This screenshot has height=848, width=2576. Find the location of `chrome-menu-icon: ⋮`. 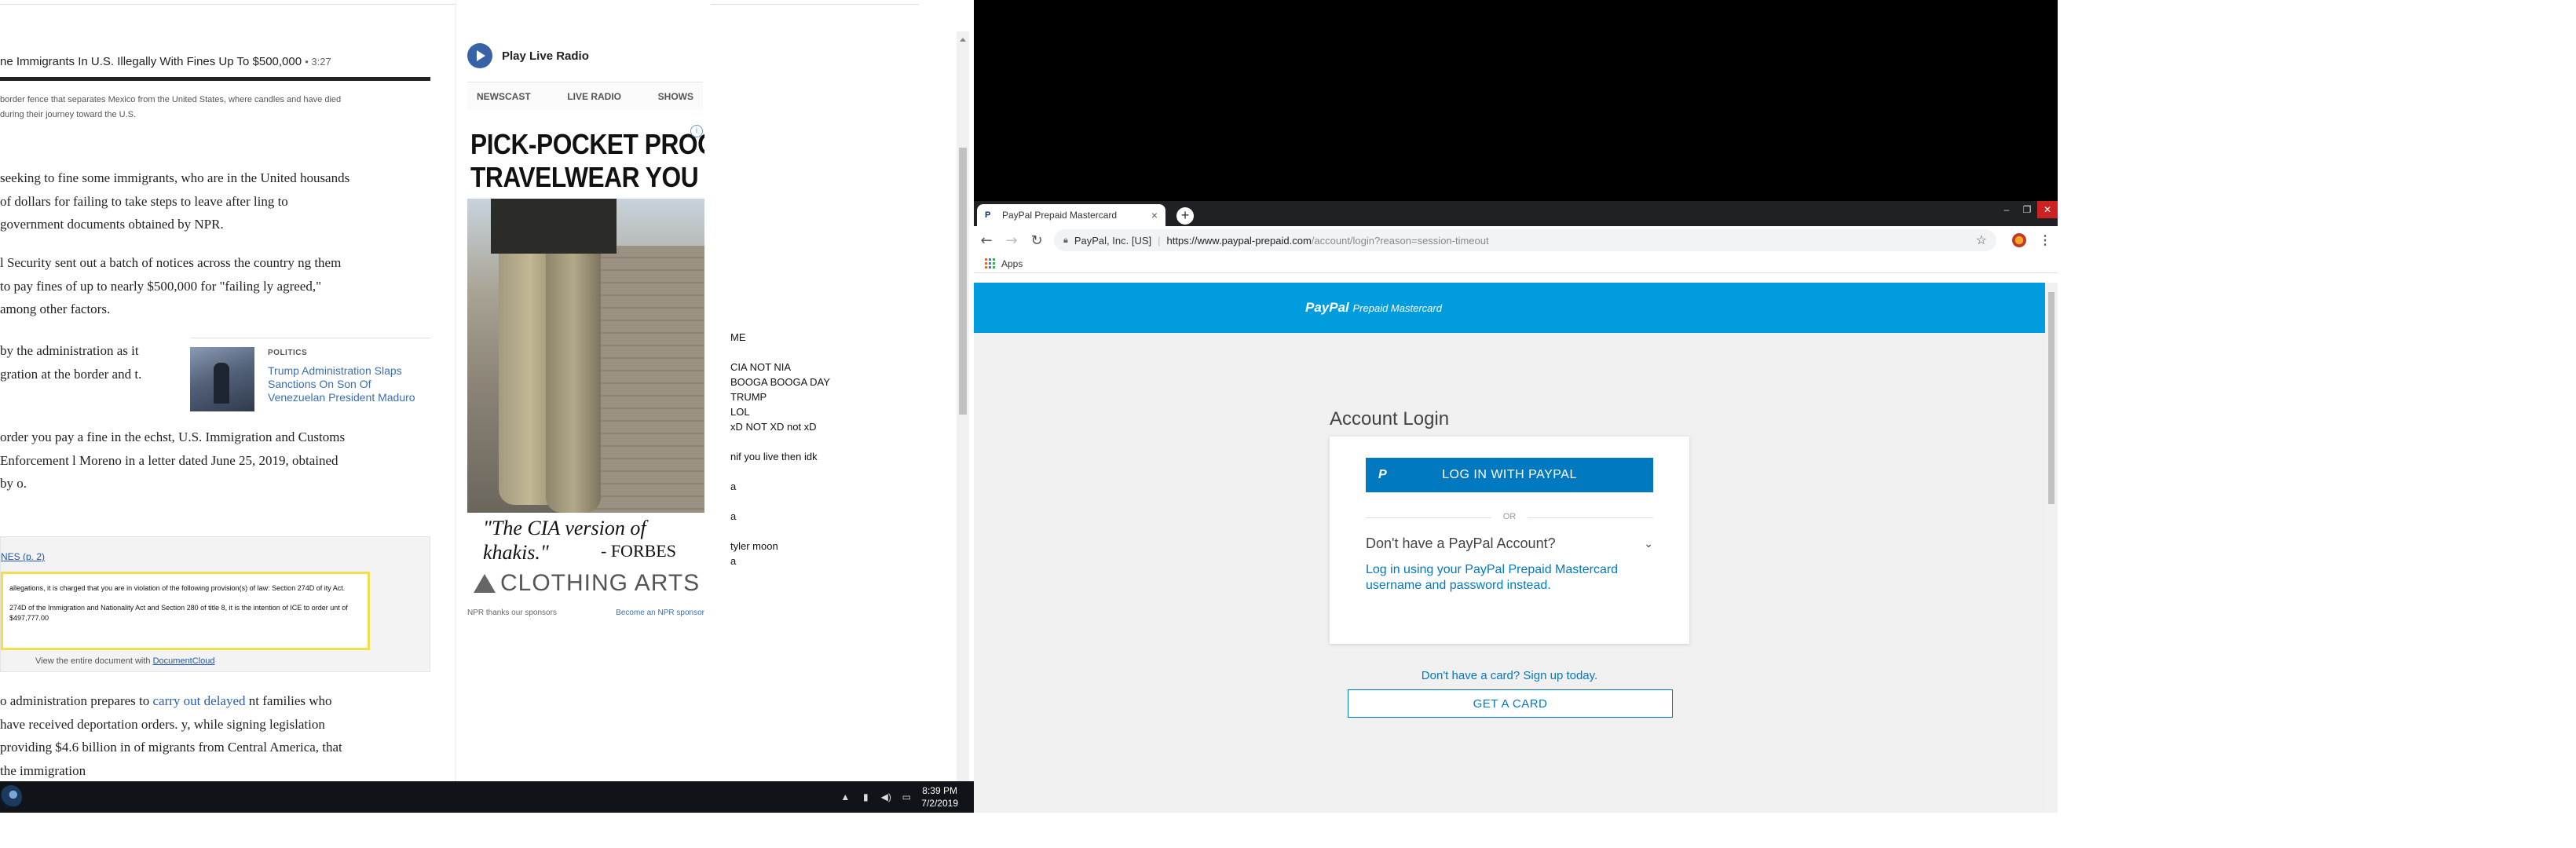

chrome-menu-icon: ⋮ is located at coordinates (2045, 240).